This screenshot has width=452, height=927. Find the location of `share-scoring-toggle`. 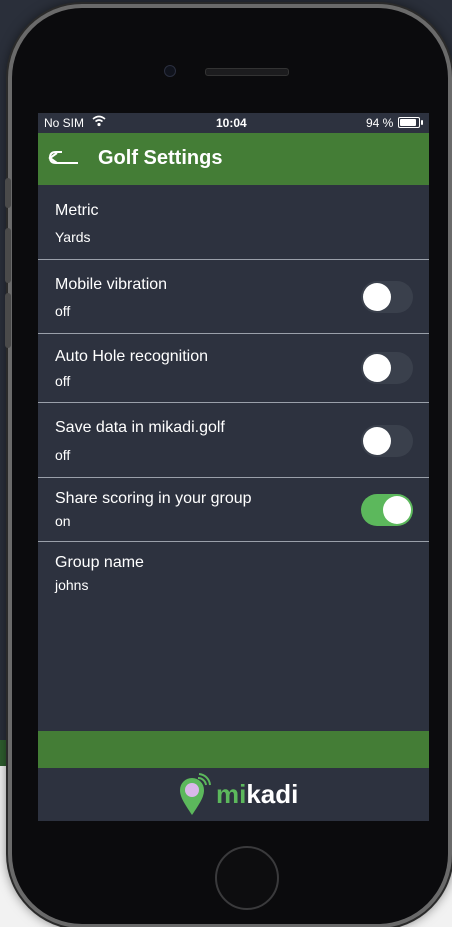

share-scoring-toggle is located at coordinates (387, 510).